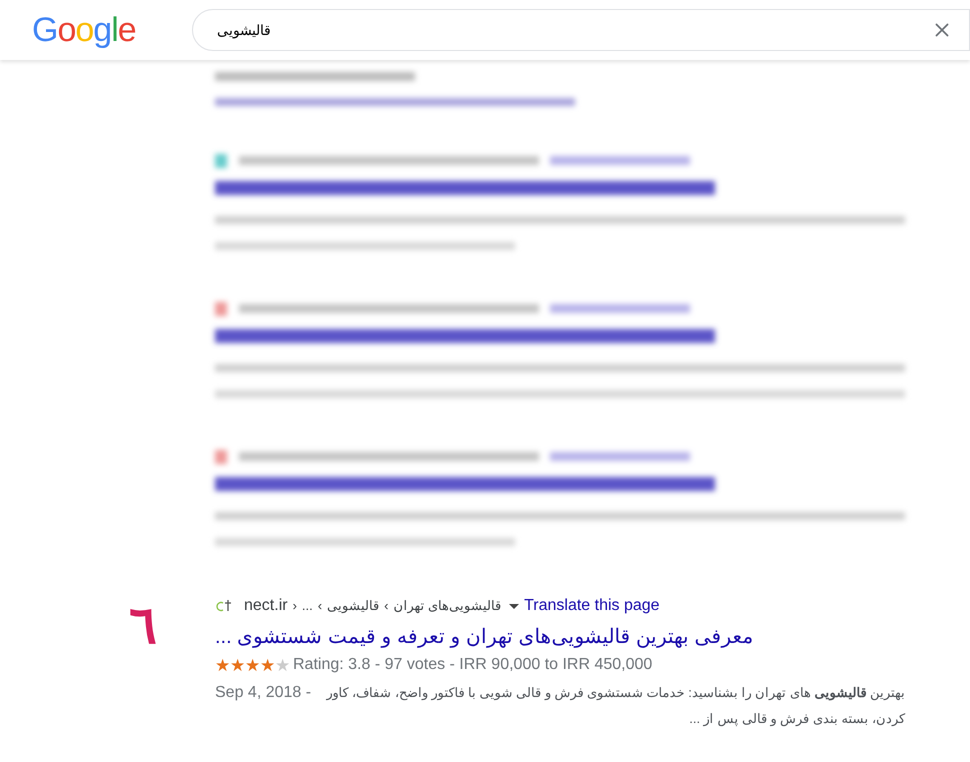  I want to click on translate-link: Translate this page, so click(592, 606).